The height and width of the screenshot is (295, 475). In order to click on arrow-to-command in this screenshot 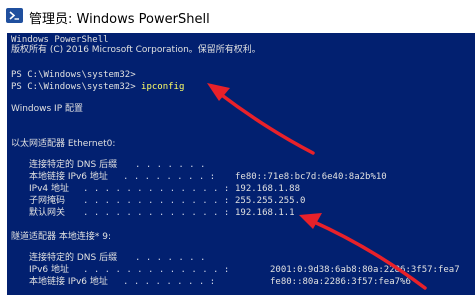, I will do `click(261, 119)`.